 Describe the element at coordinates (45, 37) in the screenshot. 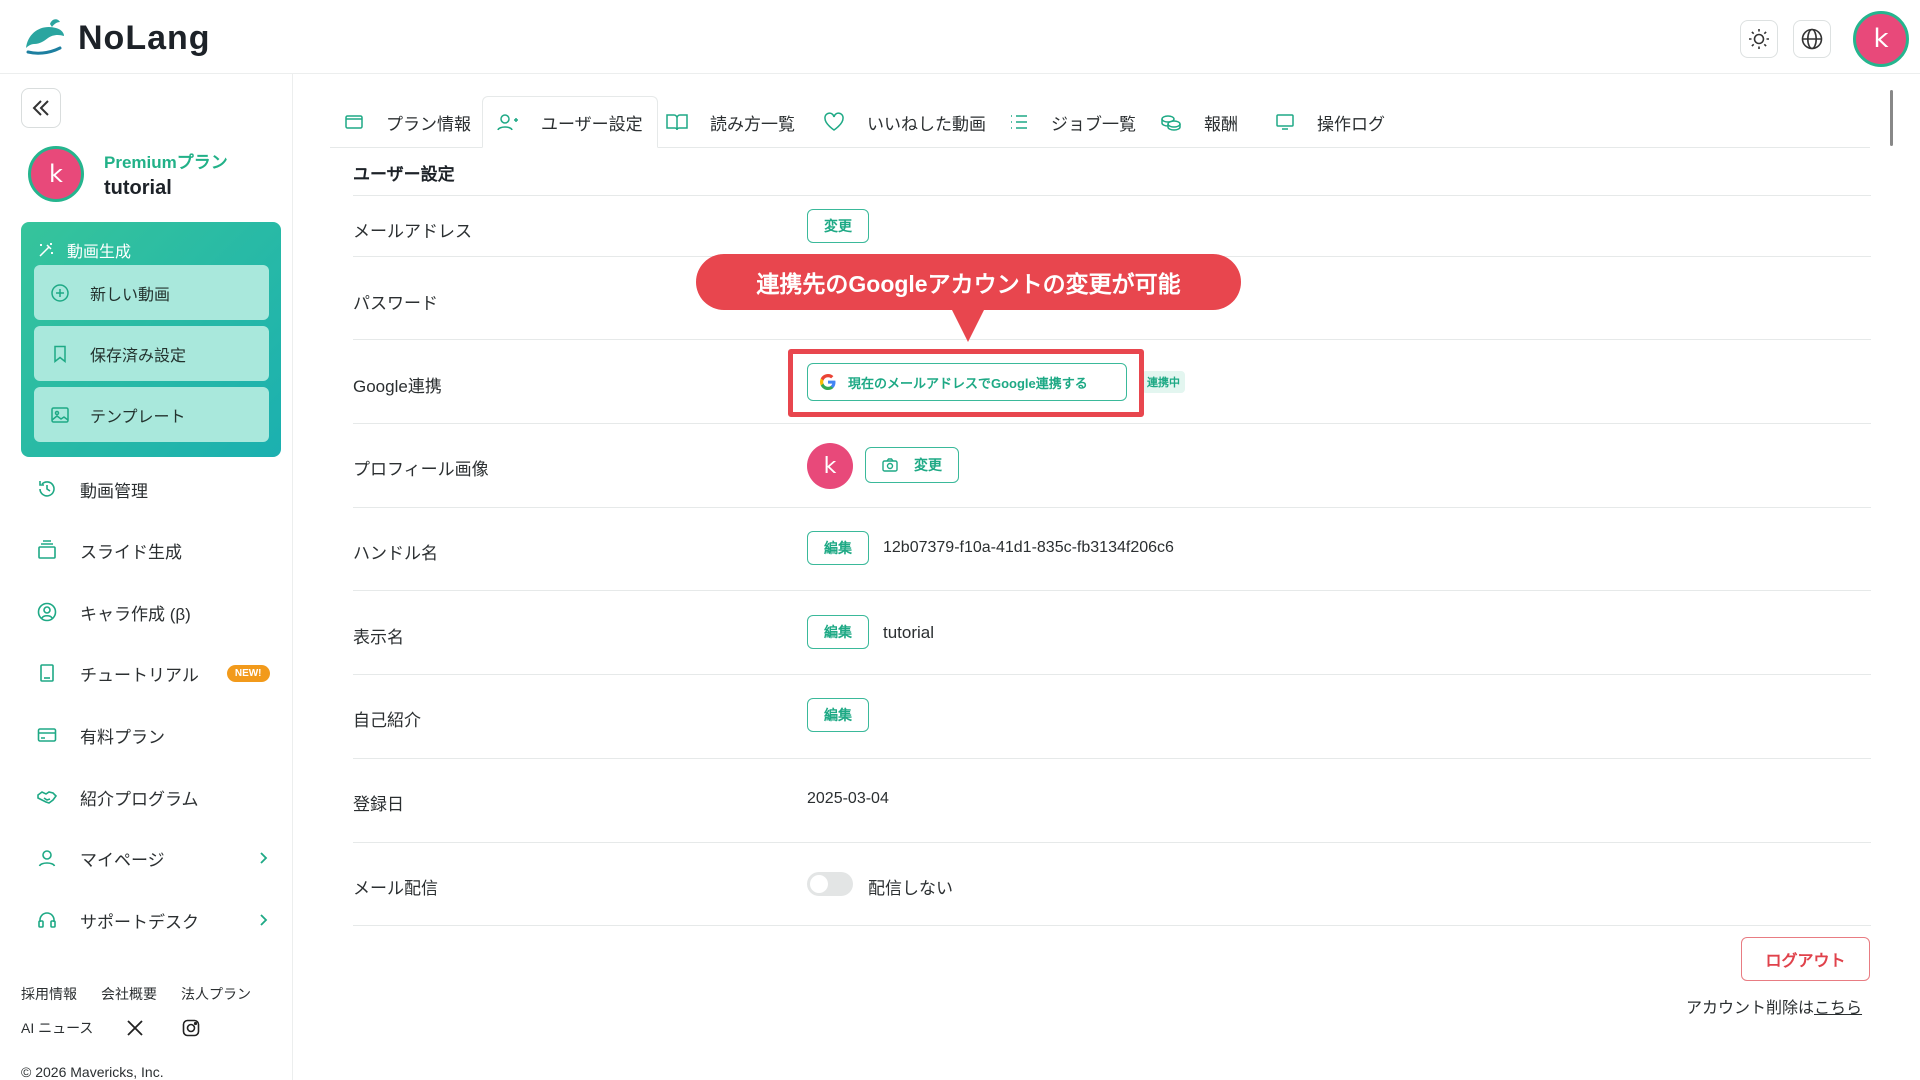

I see `dolphin-logo-icon` at that location.